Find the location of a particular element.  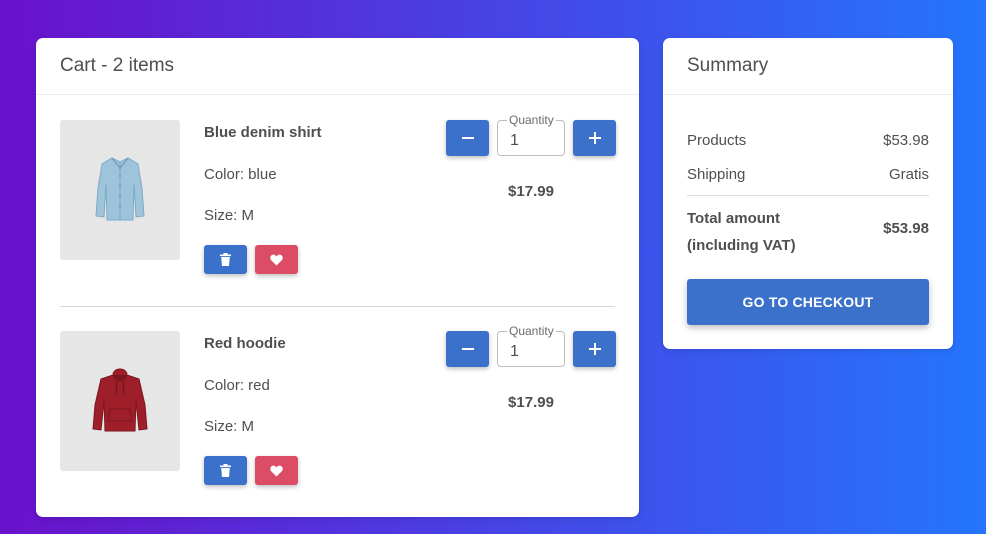

cart-title: Cart - 2 items is located at coordinates (337, 66).